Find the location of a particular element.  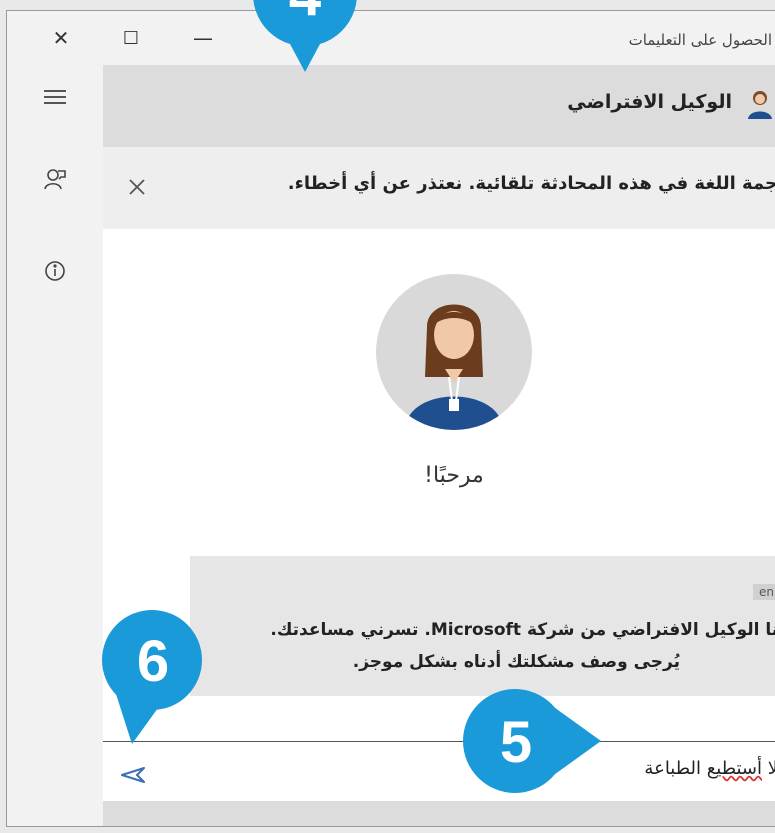

callout-marker: 5 is located at coordinates (528, 740).